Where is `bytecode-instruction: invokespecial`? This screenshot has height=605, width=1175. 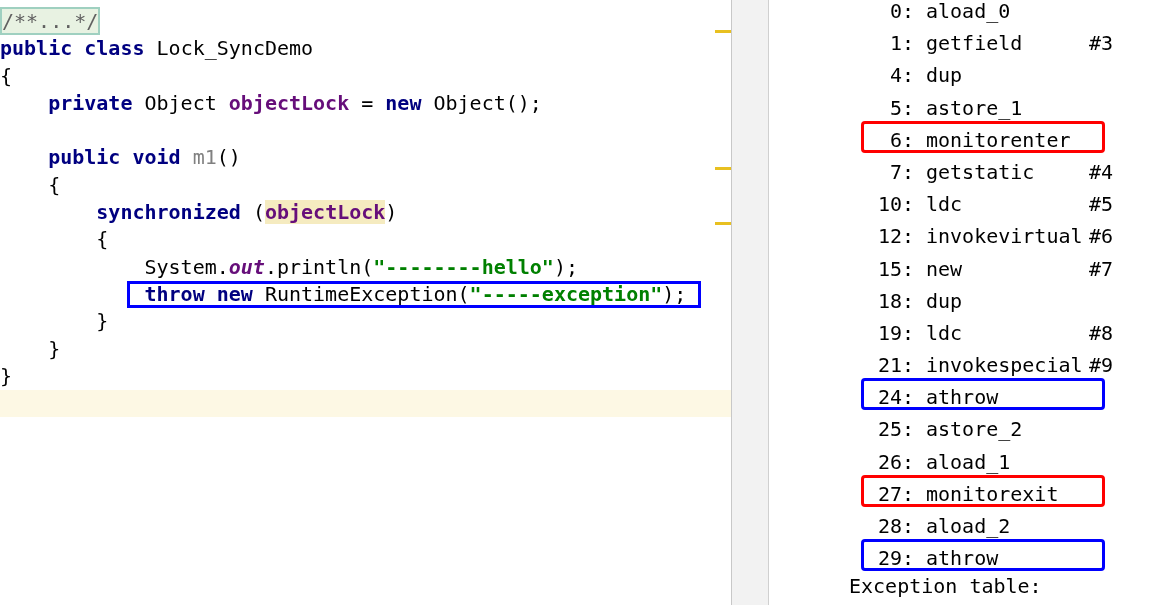 bytecode-instruction: invokespecial is located at coordinates (1005, 364).